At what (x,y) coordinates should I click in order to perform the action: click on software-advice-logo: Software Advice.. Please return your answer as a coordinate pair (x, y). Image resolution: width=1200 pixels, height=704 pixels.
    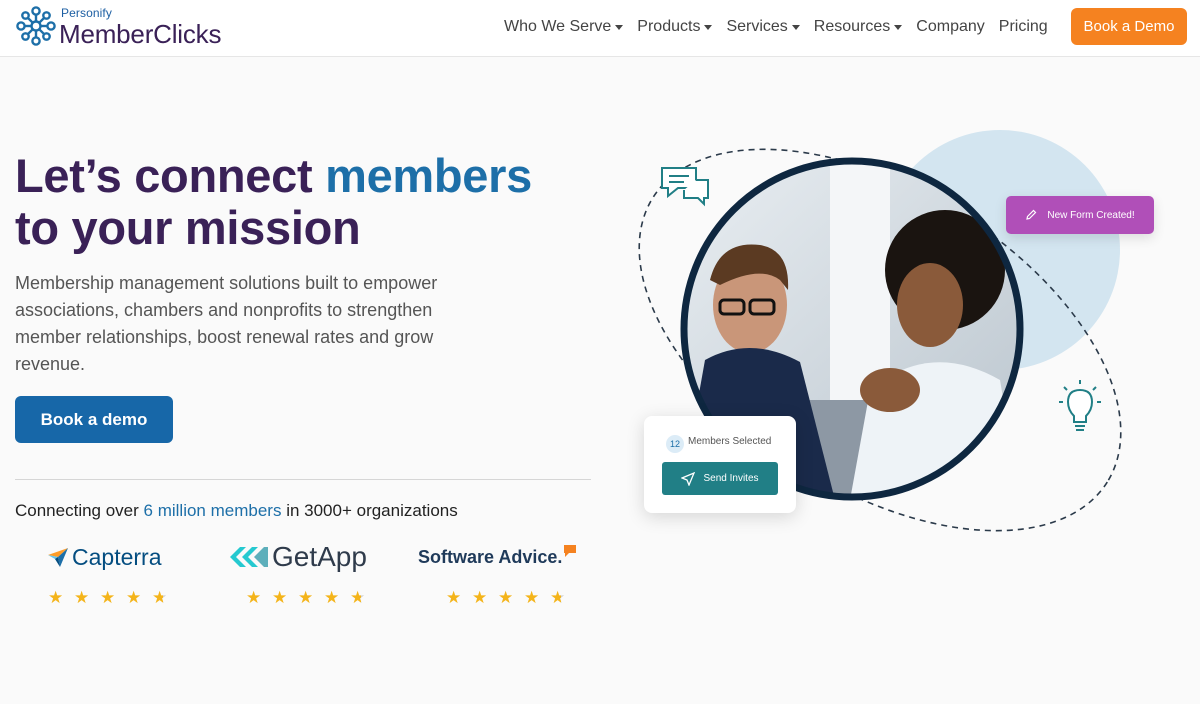
    Looking at the image, I should click on (497, 557).